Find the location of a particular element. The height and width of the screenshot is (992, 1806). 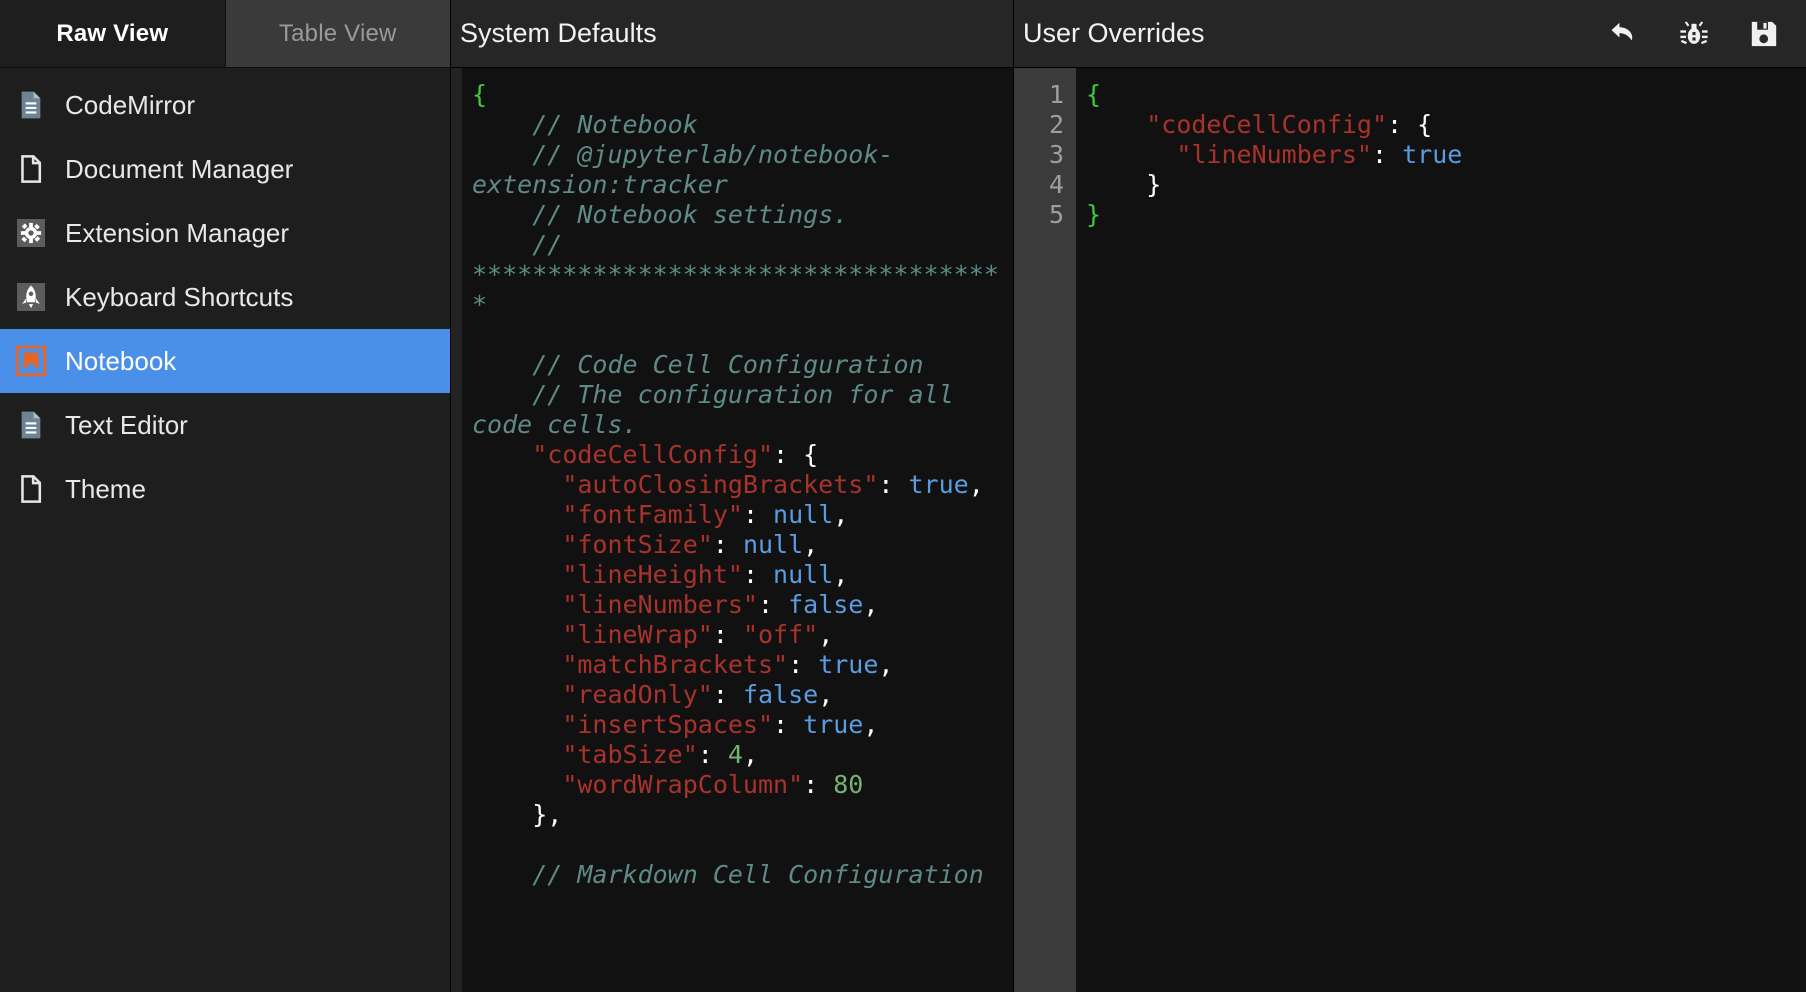

system-defaults-title: System Defaults is located at coordinates (558, 33).